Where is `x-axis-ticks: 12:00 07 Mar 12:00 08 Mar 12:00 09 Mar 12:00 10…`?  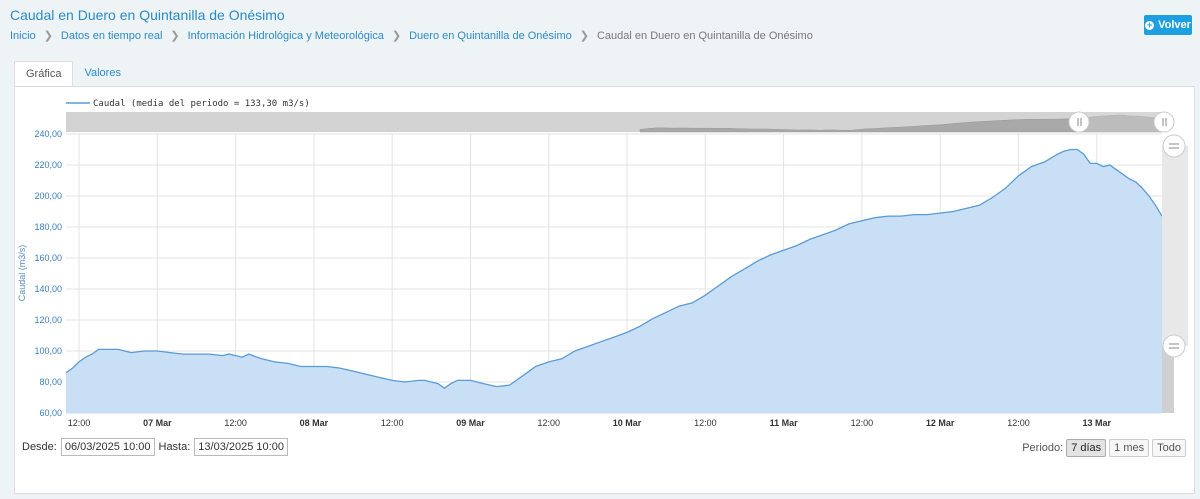
x-axis-ticks: 12:00 07 Mar 12:00 08 Mar 12:00 09 Mar 12:00 10… is located at coordinates (590, 423).